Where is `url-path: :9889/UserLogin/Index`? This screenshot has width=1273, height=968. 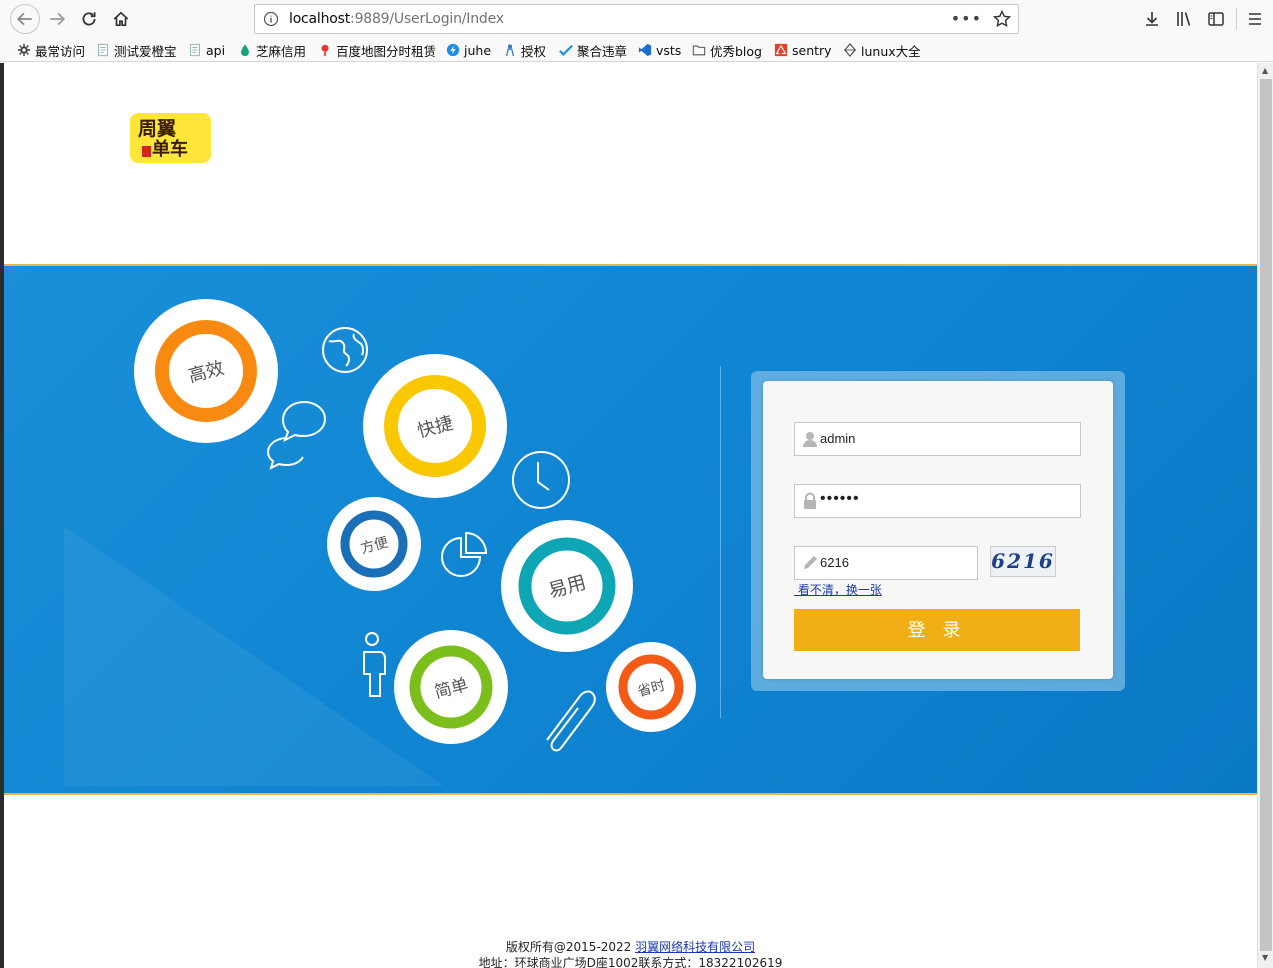 url-path: :9889/UserLogin/Index is located at coordinates (427, 19).